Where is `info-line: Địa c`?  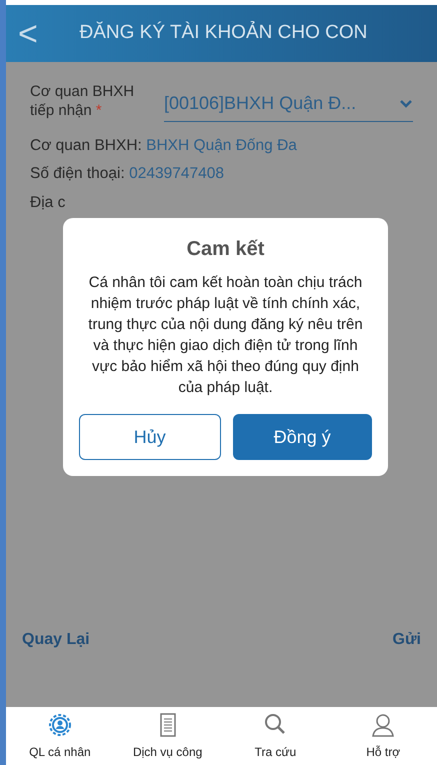
info-line: Địa c is located at coordinates (48, 202).